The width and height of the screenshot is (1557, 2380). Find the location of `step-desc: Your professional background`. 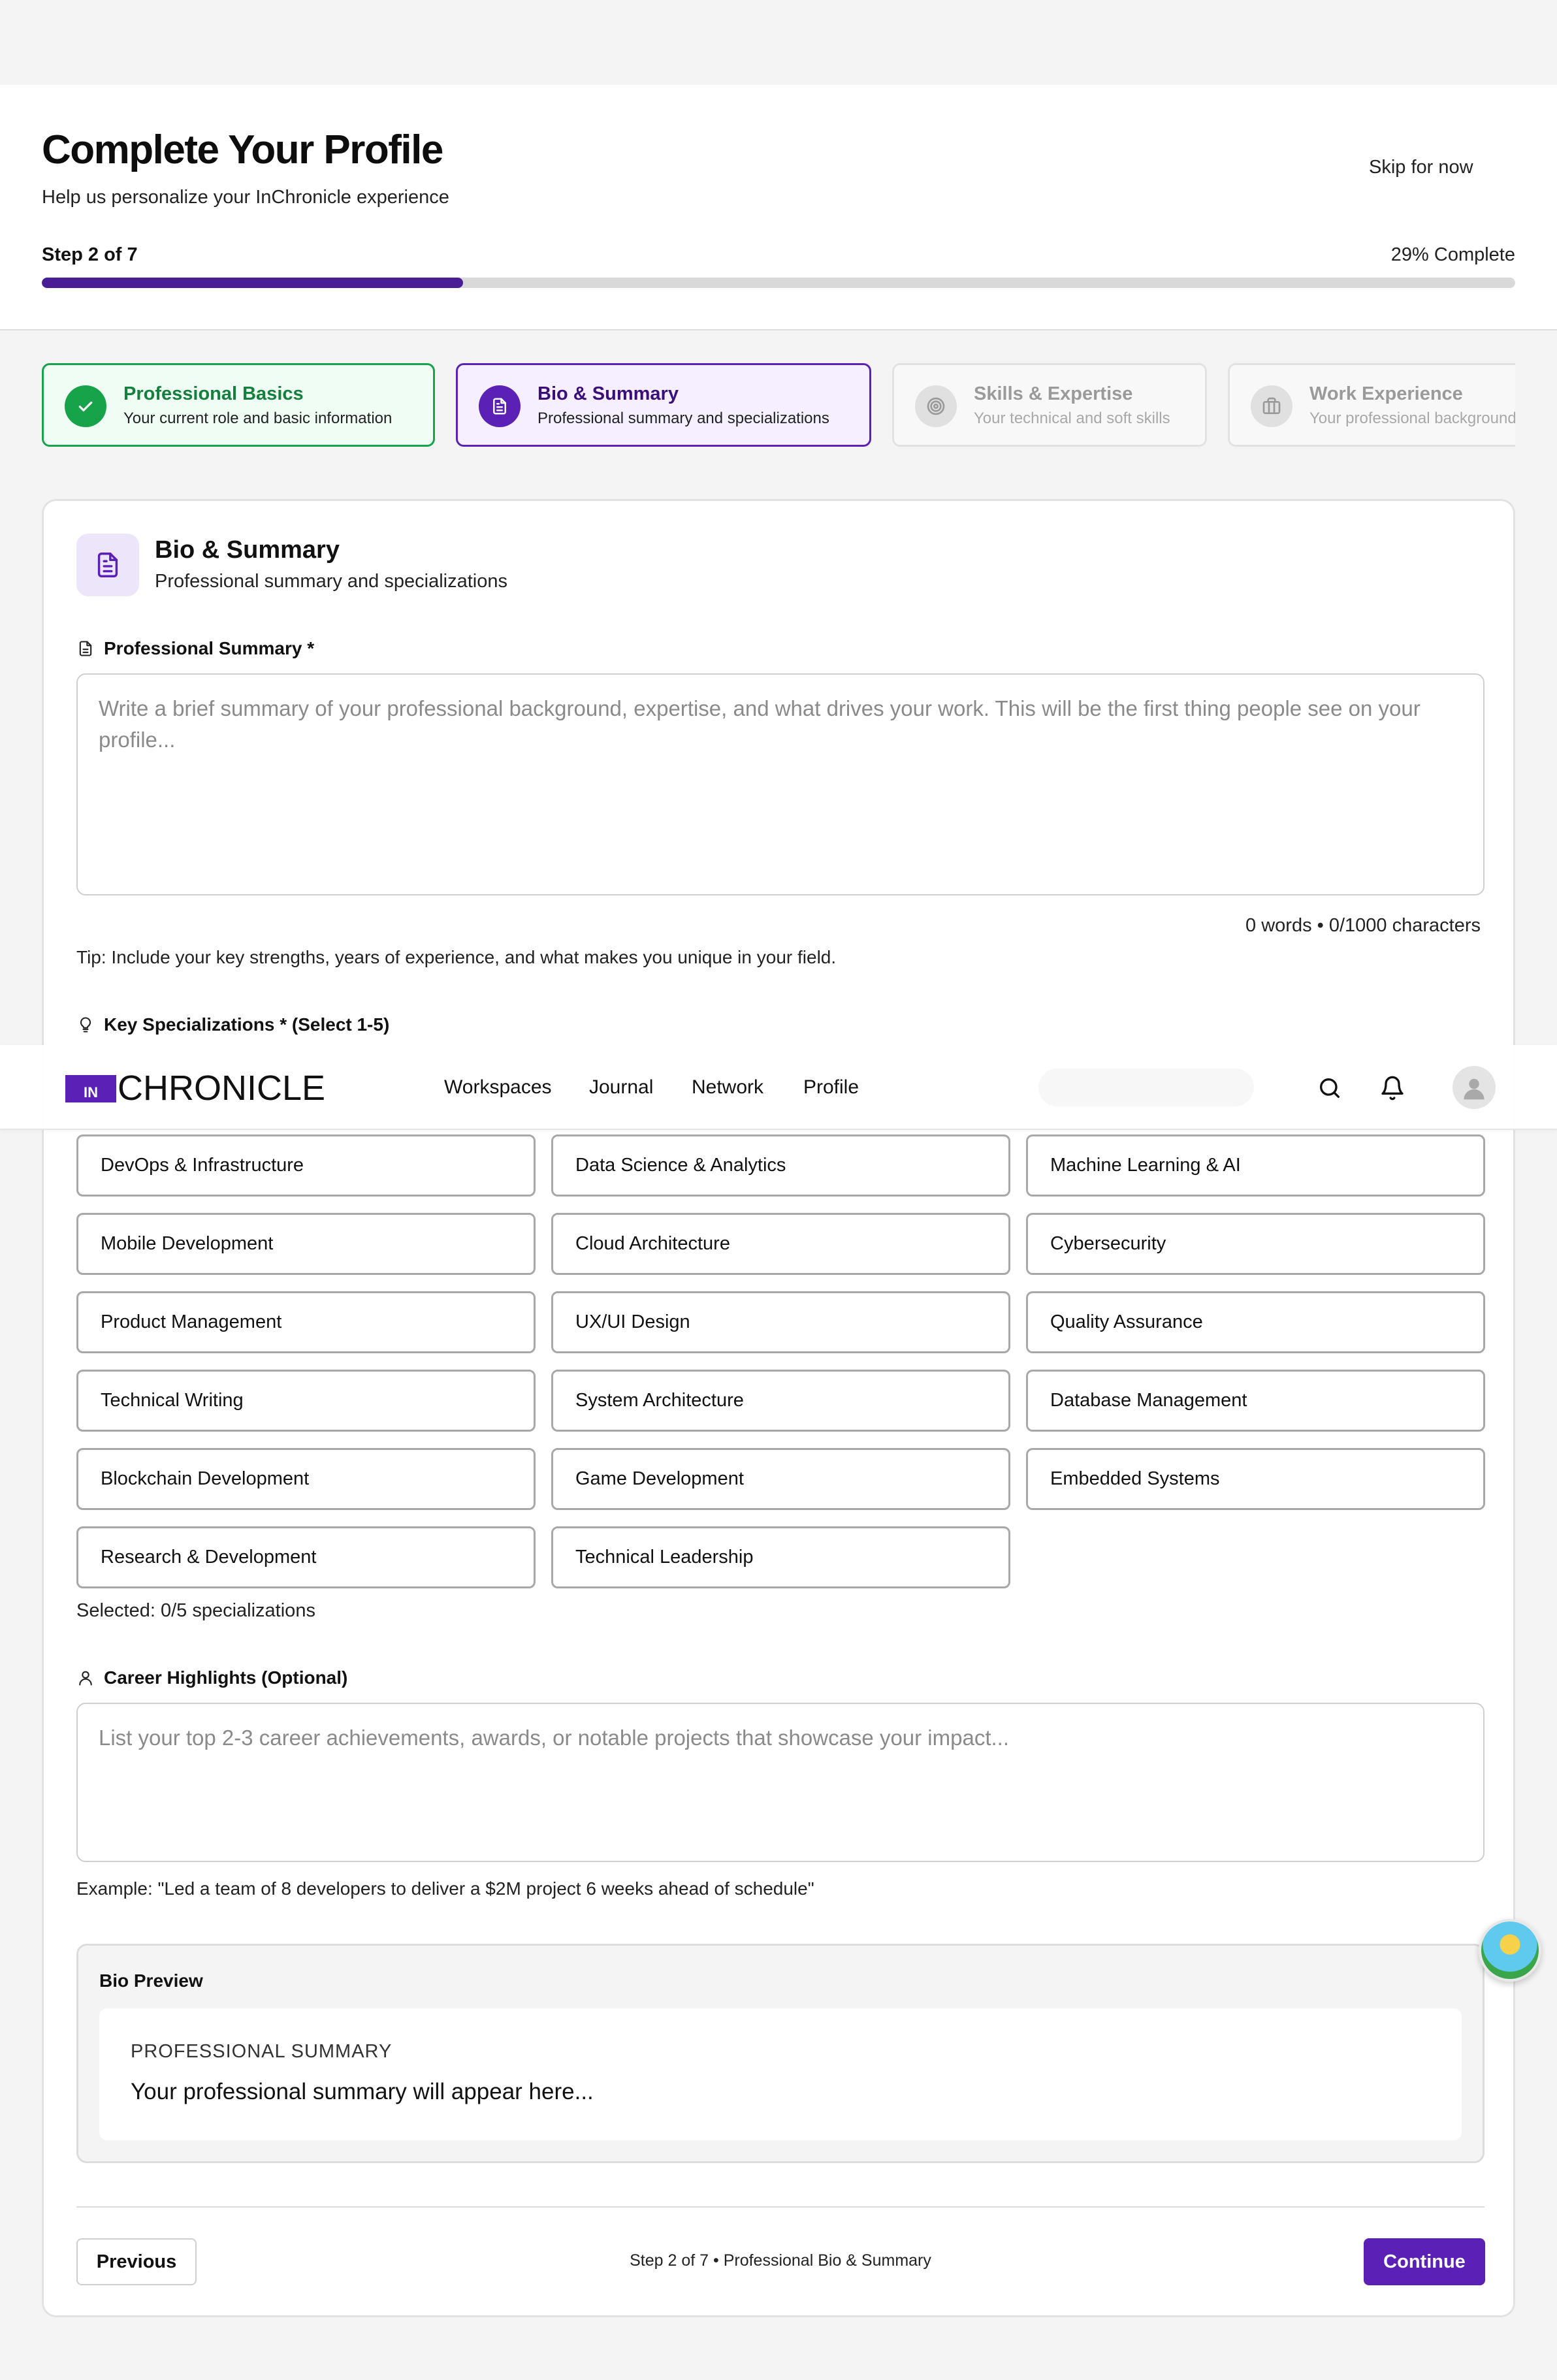

step-desc: Your professional background is located at coordinates (1412, 418).